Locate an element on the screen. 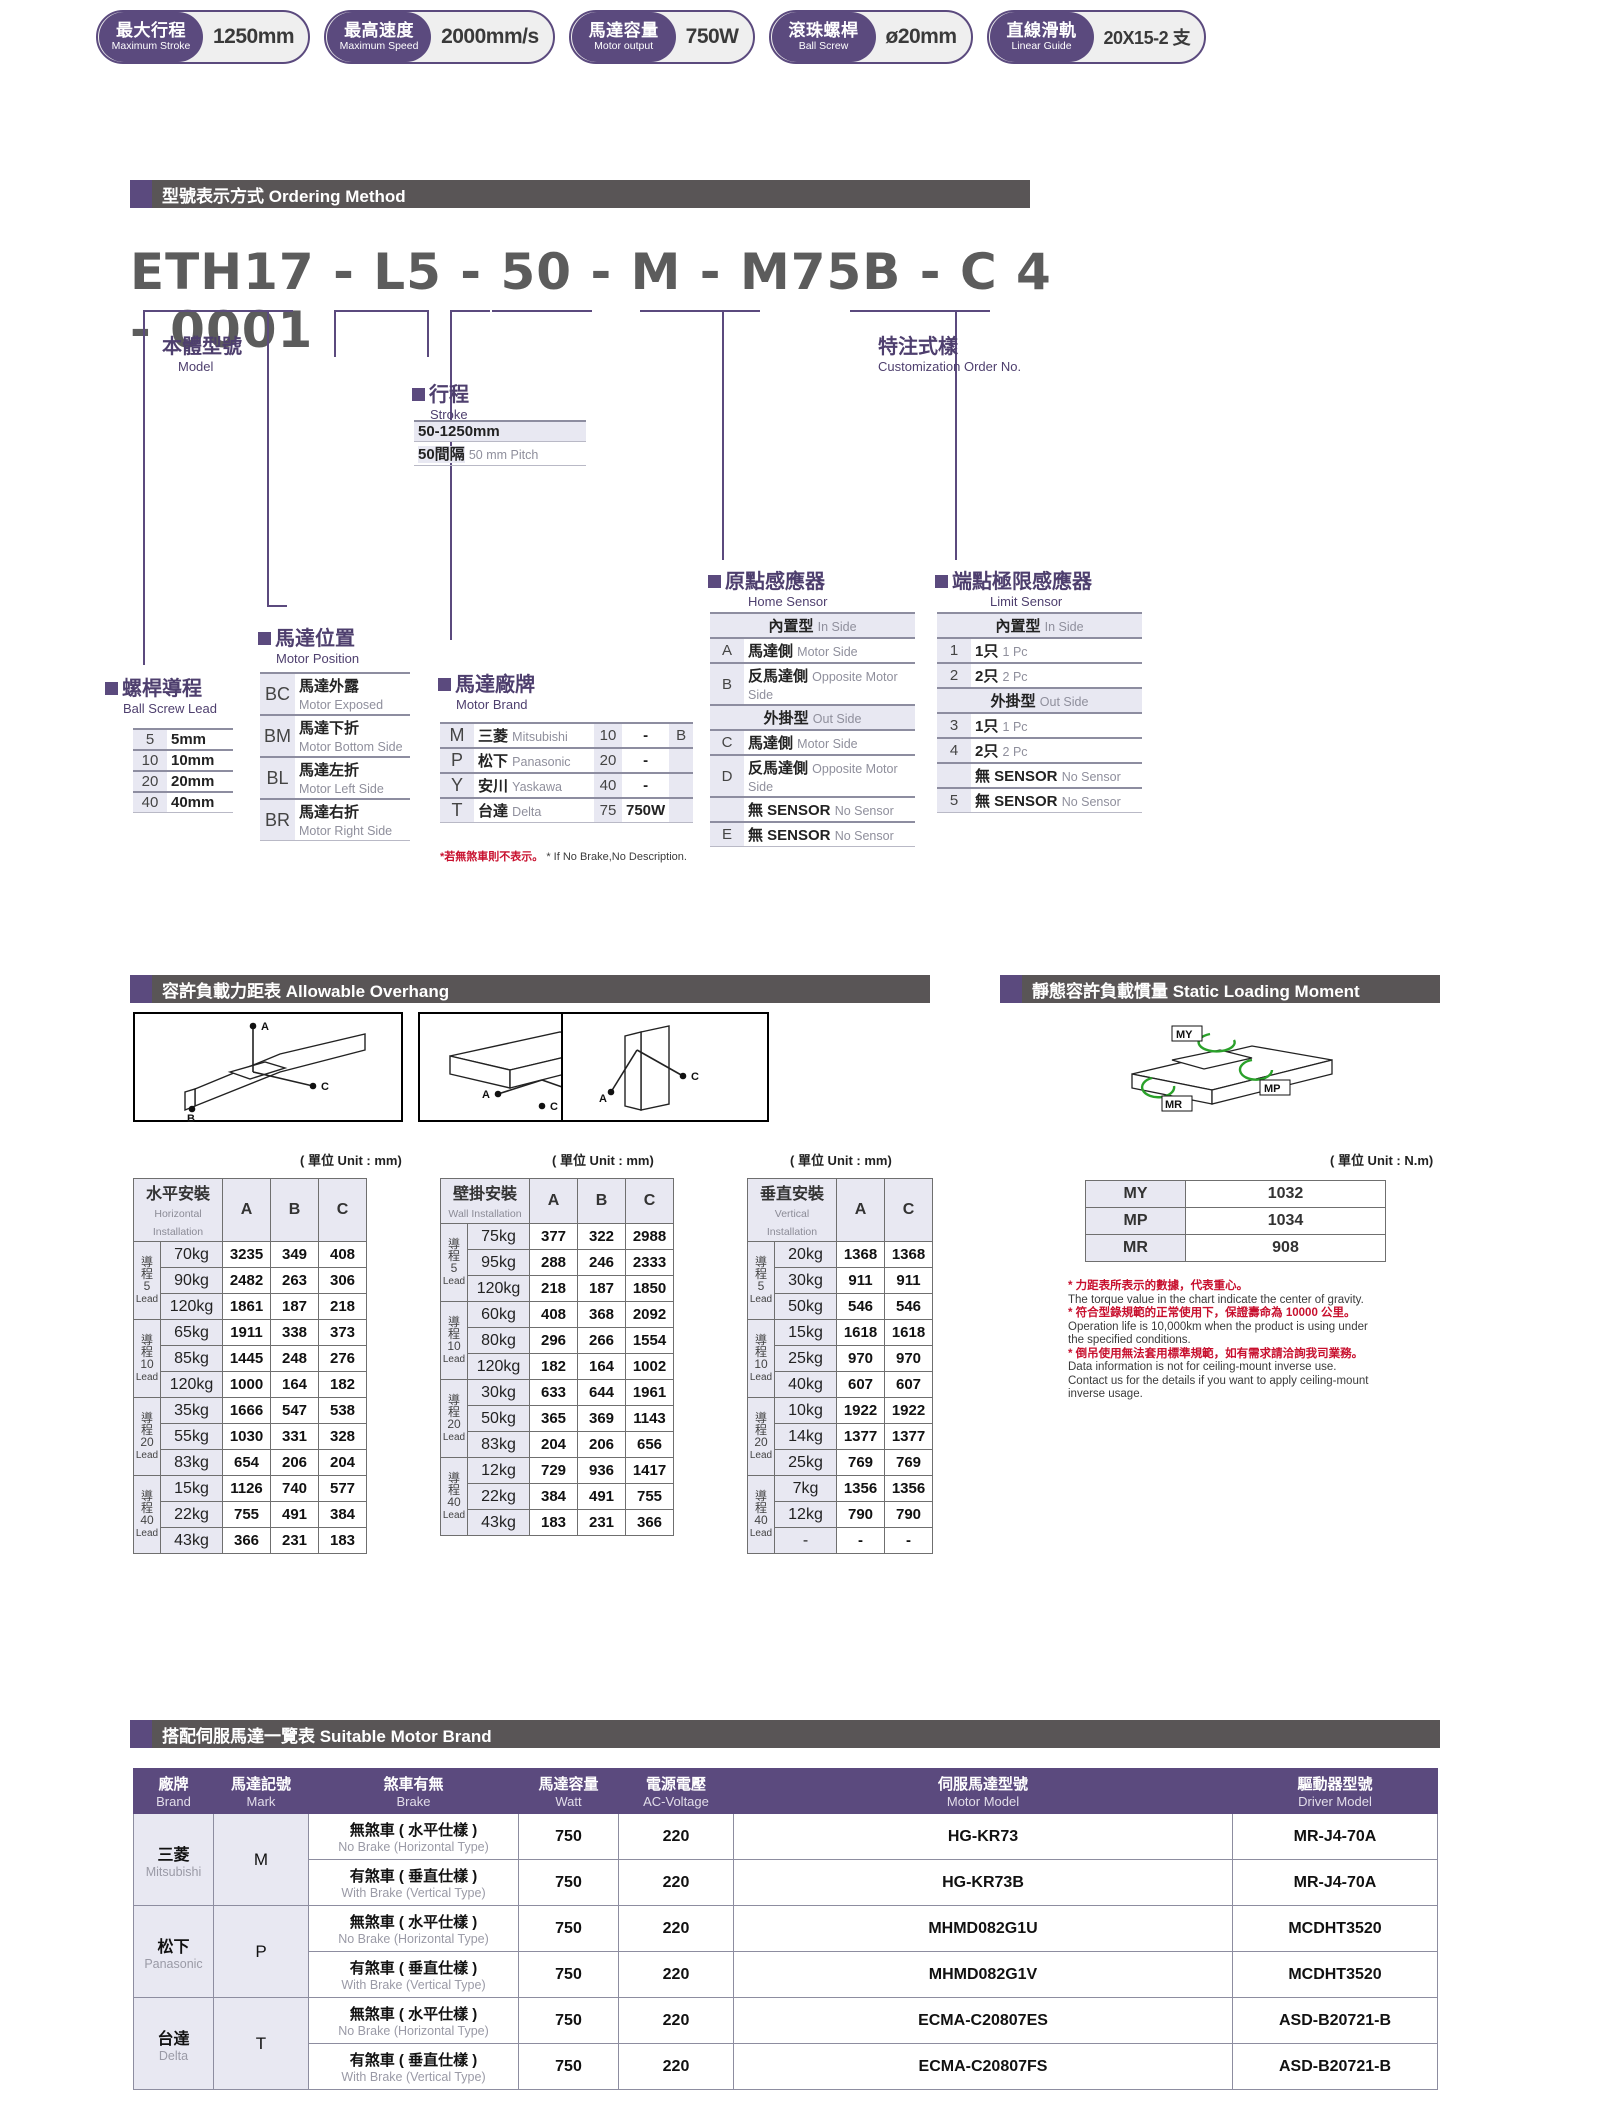  motor-watt-value: - is located at coordinates (646, 735).